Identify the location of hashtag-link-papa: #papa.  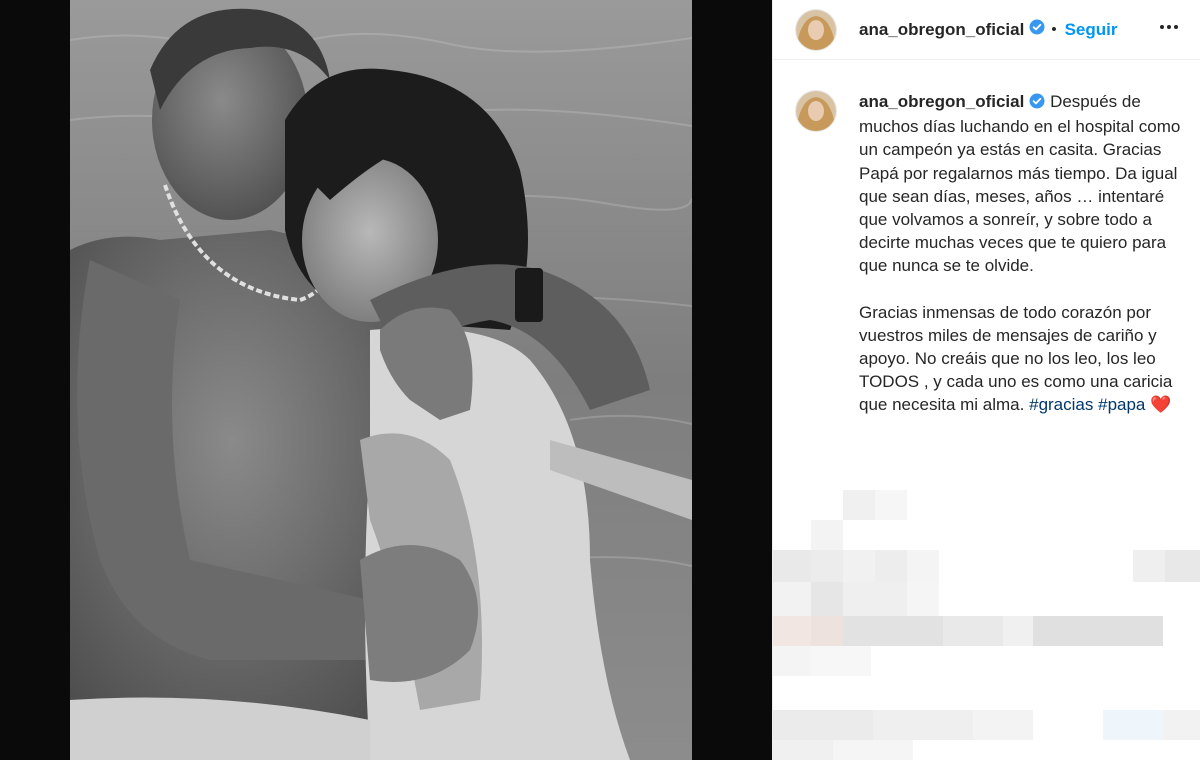
(1121, 404).